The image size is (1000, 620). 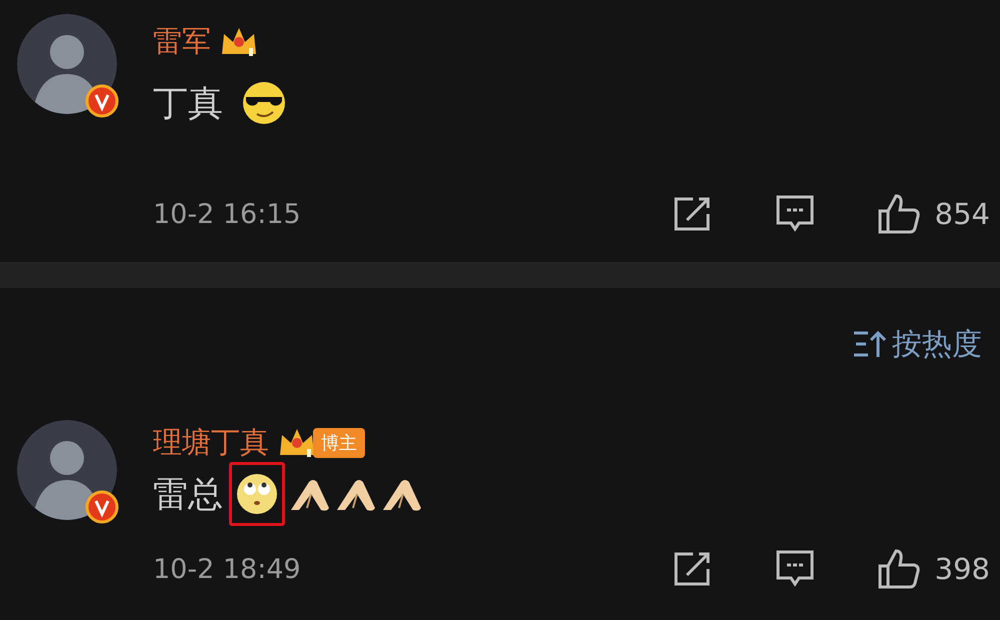 I want to click on comment-text: 丁真, so click(x=188, y=104).